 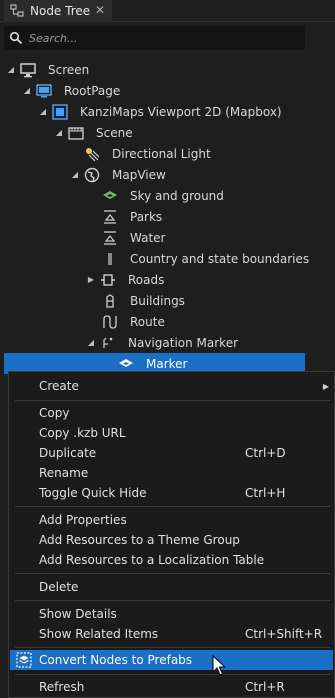 I want to click on search-box, so click(x=154, y=38).